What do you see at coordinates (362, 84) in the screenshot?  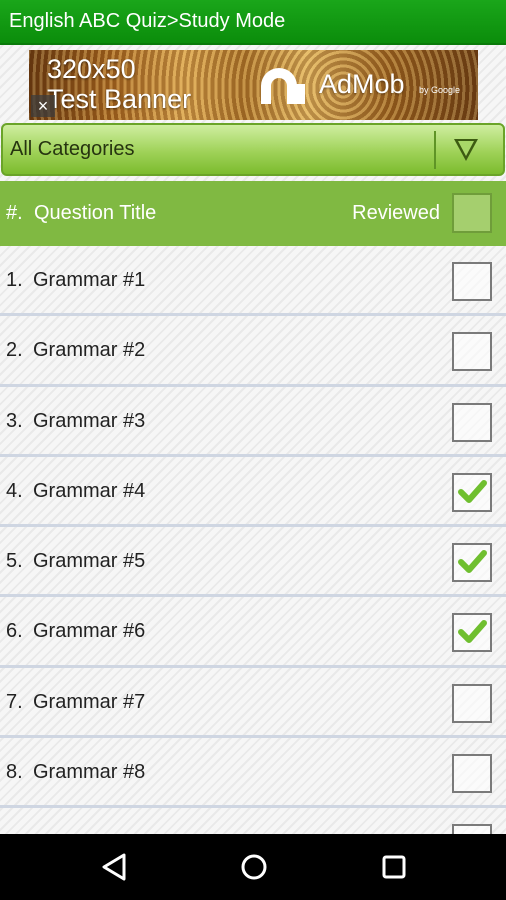 I see `ad-brand: AdMob` at bounding box center [362, 84].